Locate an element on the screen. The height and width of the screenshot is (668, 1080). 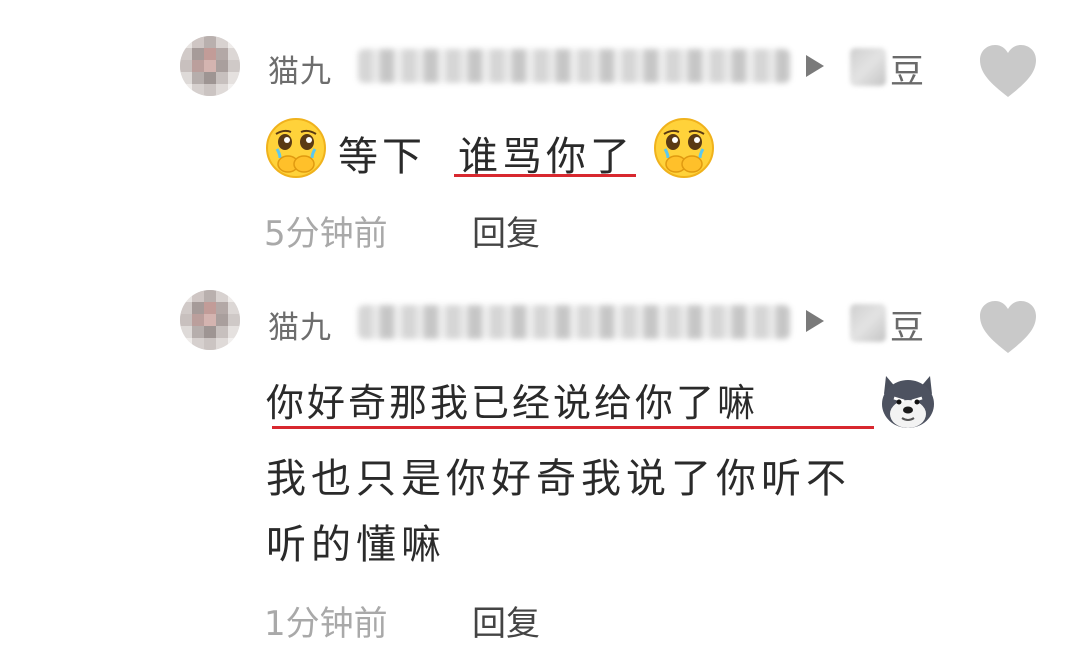
dog-face-sticker-icon is located at coordinates (908, 402).